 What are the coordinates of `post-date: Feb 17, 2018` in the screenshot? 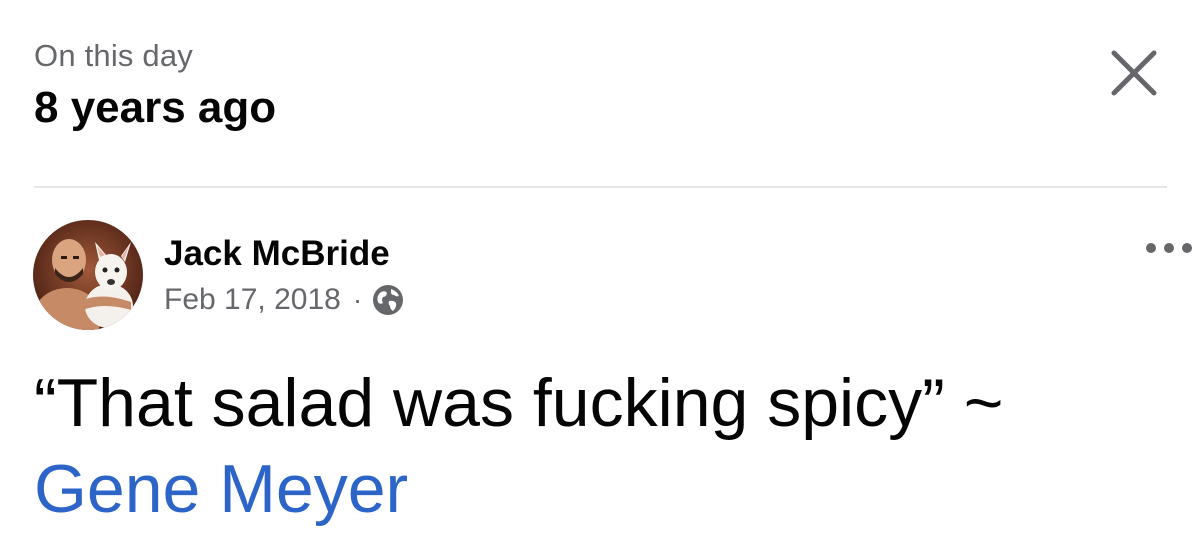 It's located at (252, 300).